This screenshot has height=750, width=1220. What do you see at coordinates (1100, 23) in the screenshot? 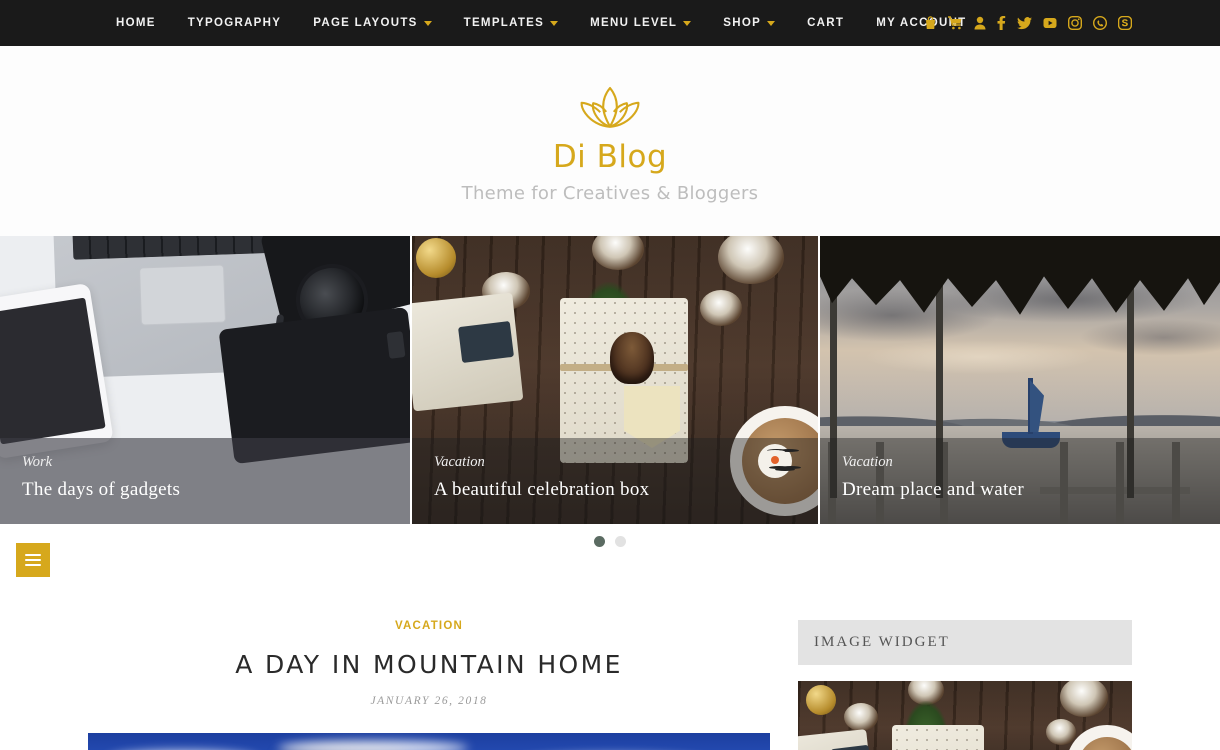
I see `whatsapp-icon` at bounding box center [1100, 23].